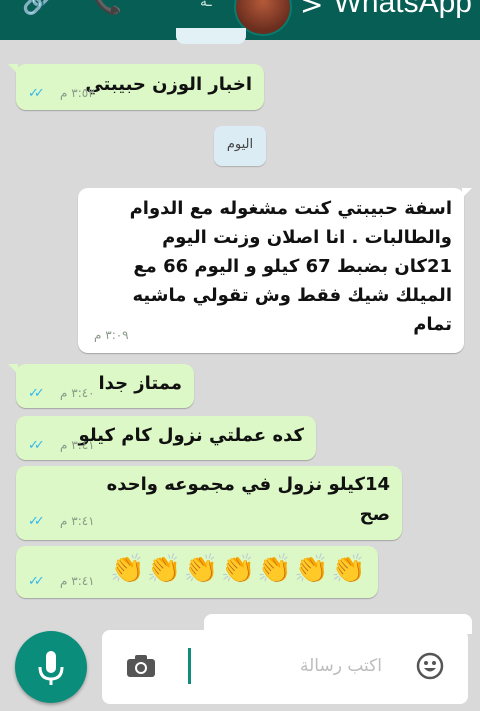 The image size is (480, 711). What do you see at coordinates (211, 36) in the screenshot?
I see `previous-message-stub` at bounding box center [211, 36].